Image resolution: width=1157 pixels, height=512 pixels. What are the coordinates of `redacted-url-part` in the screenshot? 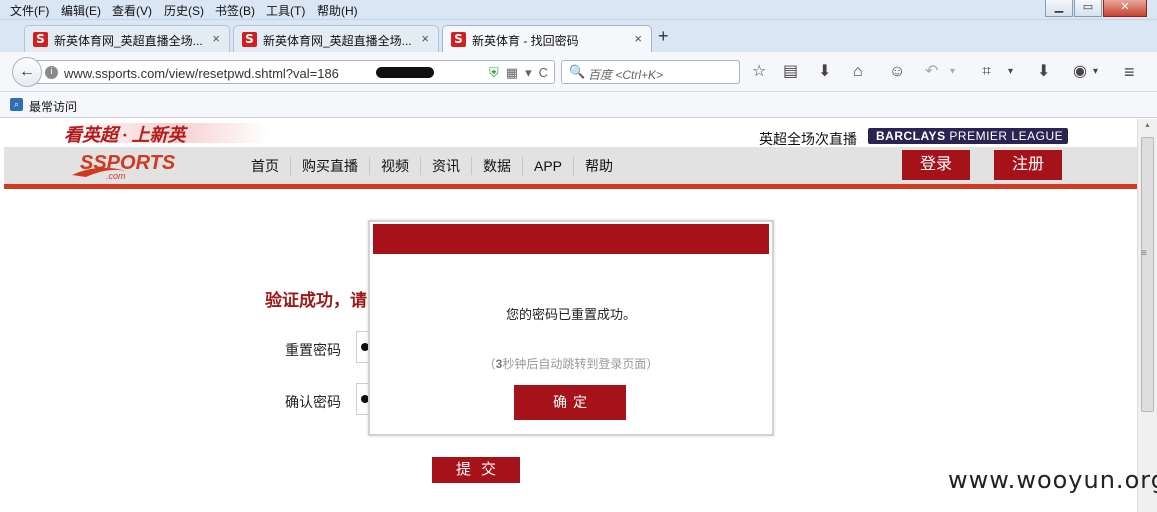 It's located at (405, 72).